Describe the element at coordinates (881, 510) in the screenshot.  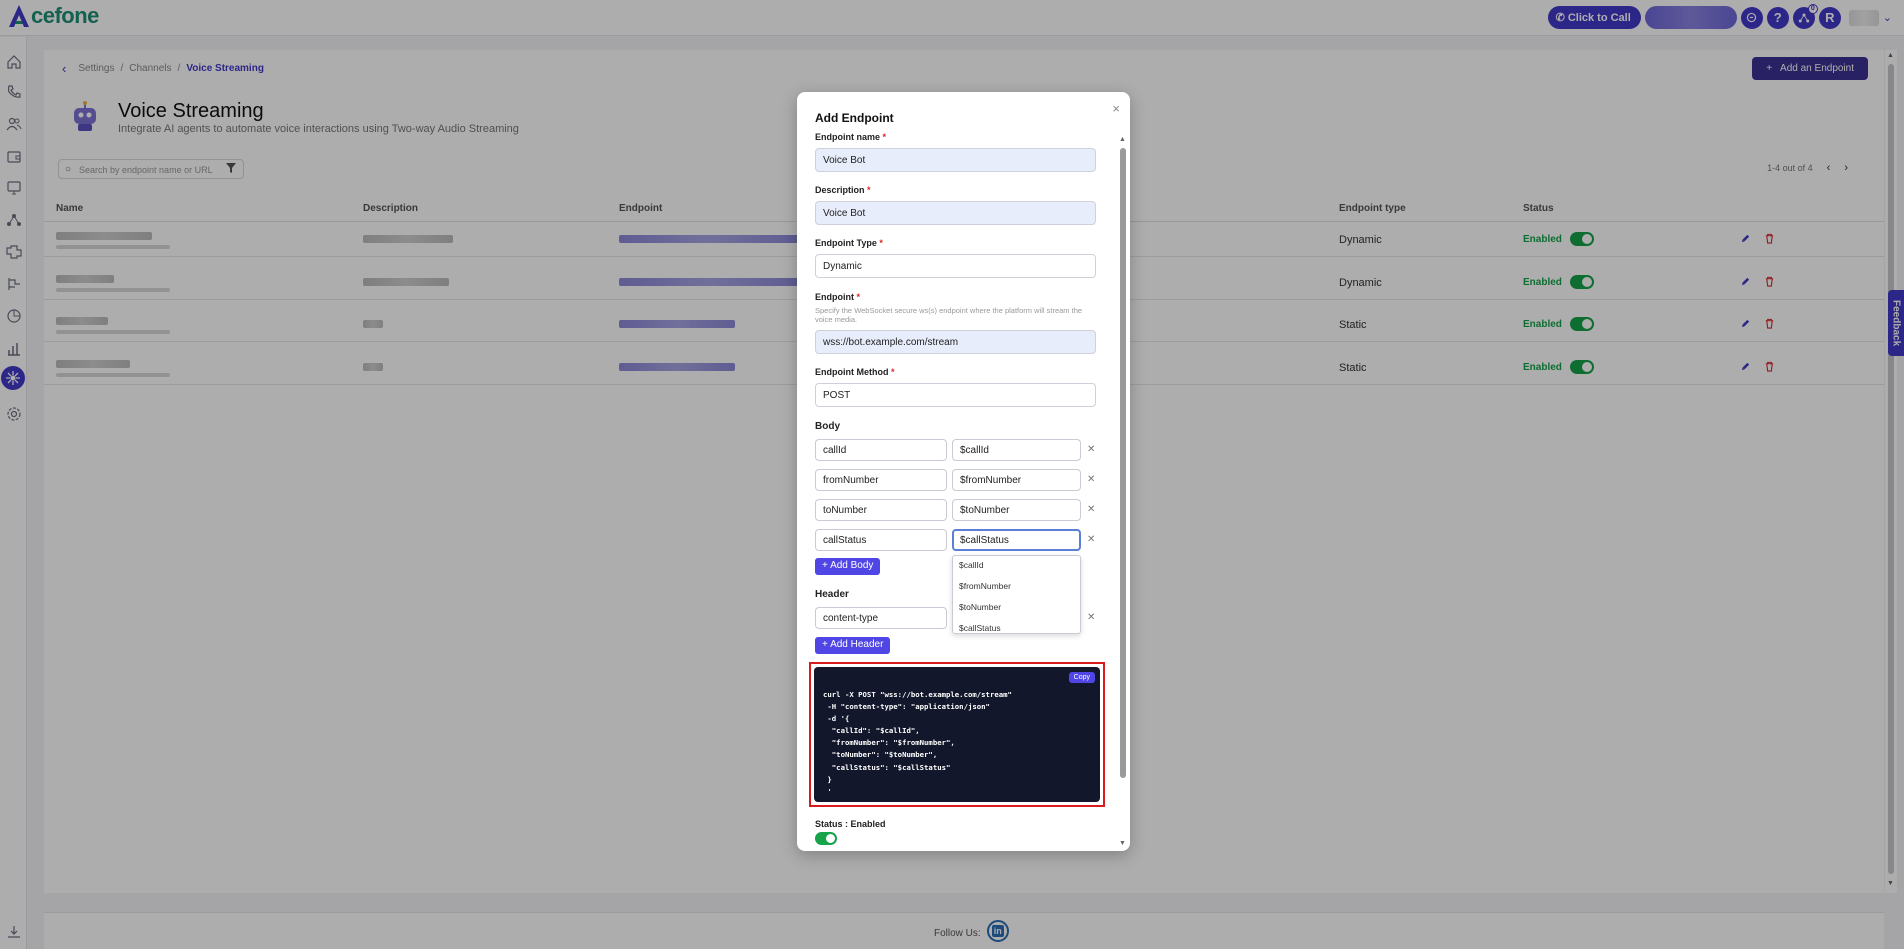
I see `body-key-input: toNumber` at that location.